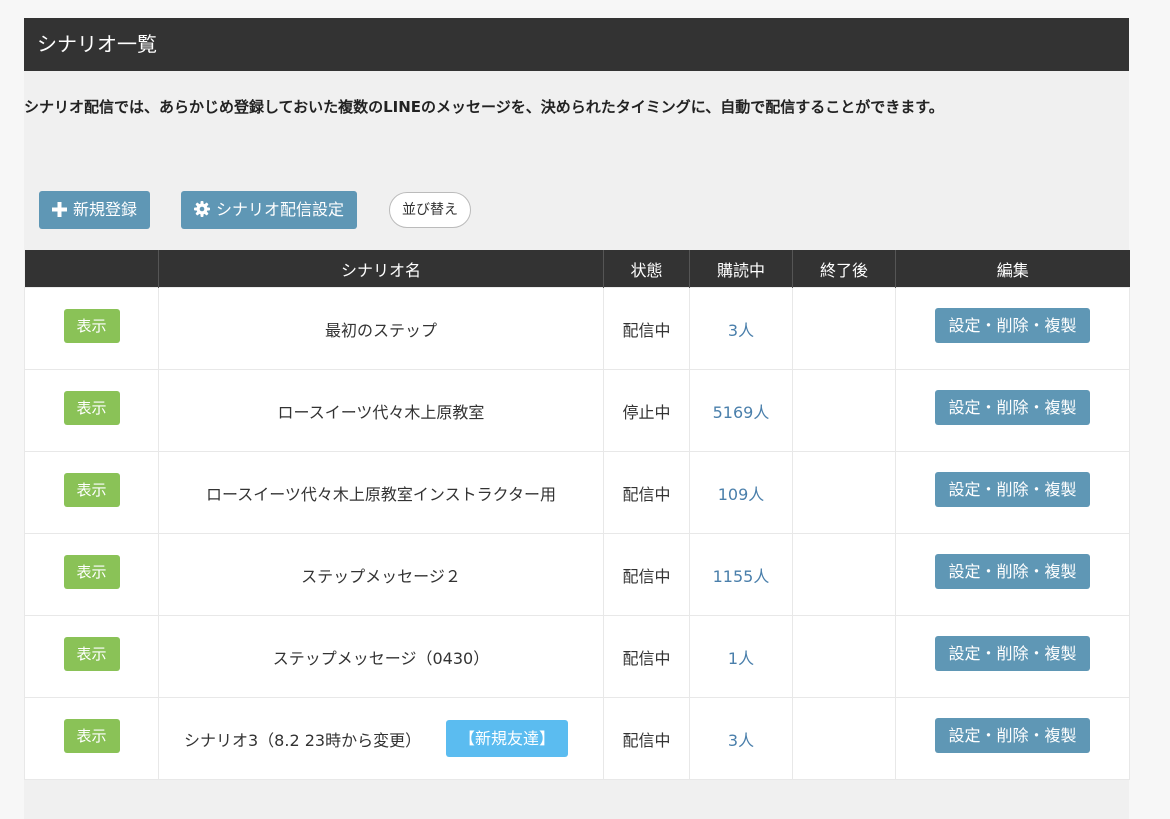 The width and height of the screenshot is (1170, 819). Describe the element at coordinates (381, 574) in the screenshot. I see `scenario-name: ステップメッセージ２` at that location.